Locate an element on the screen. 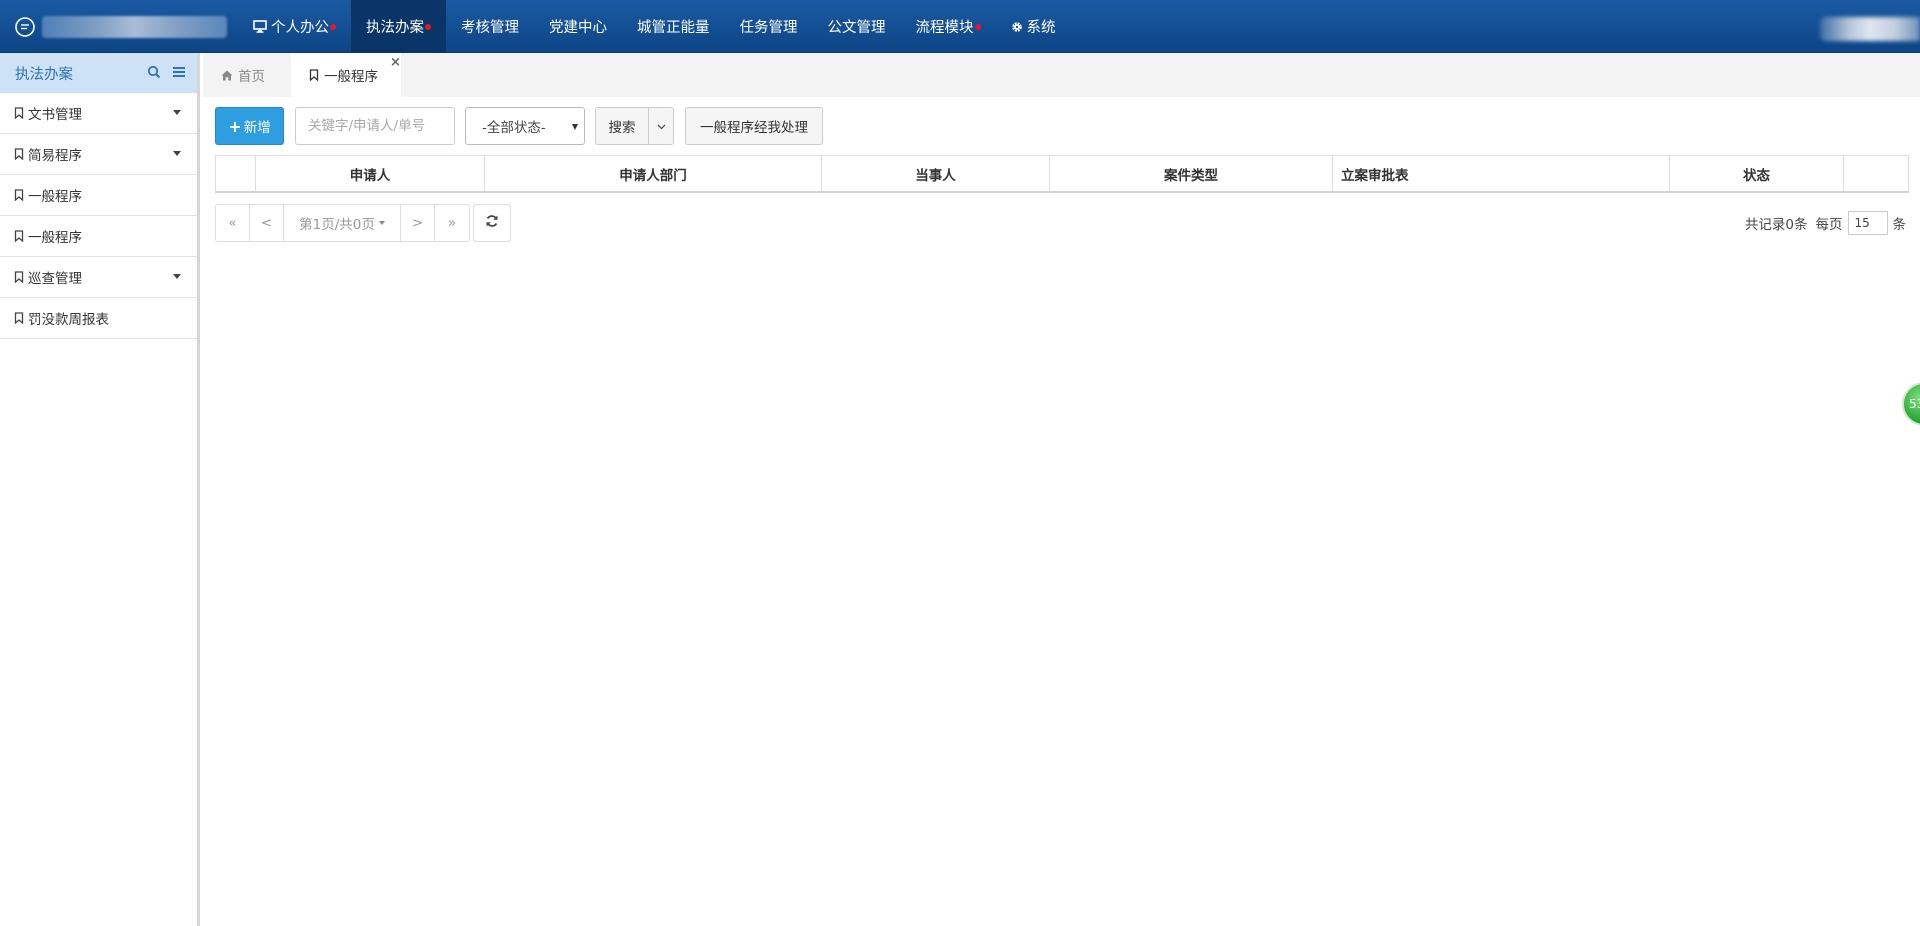 Image resolution: width=1920 pixels, height=926 pixels. column-party: 当事人 is located at coordinates (936, 173).